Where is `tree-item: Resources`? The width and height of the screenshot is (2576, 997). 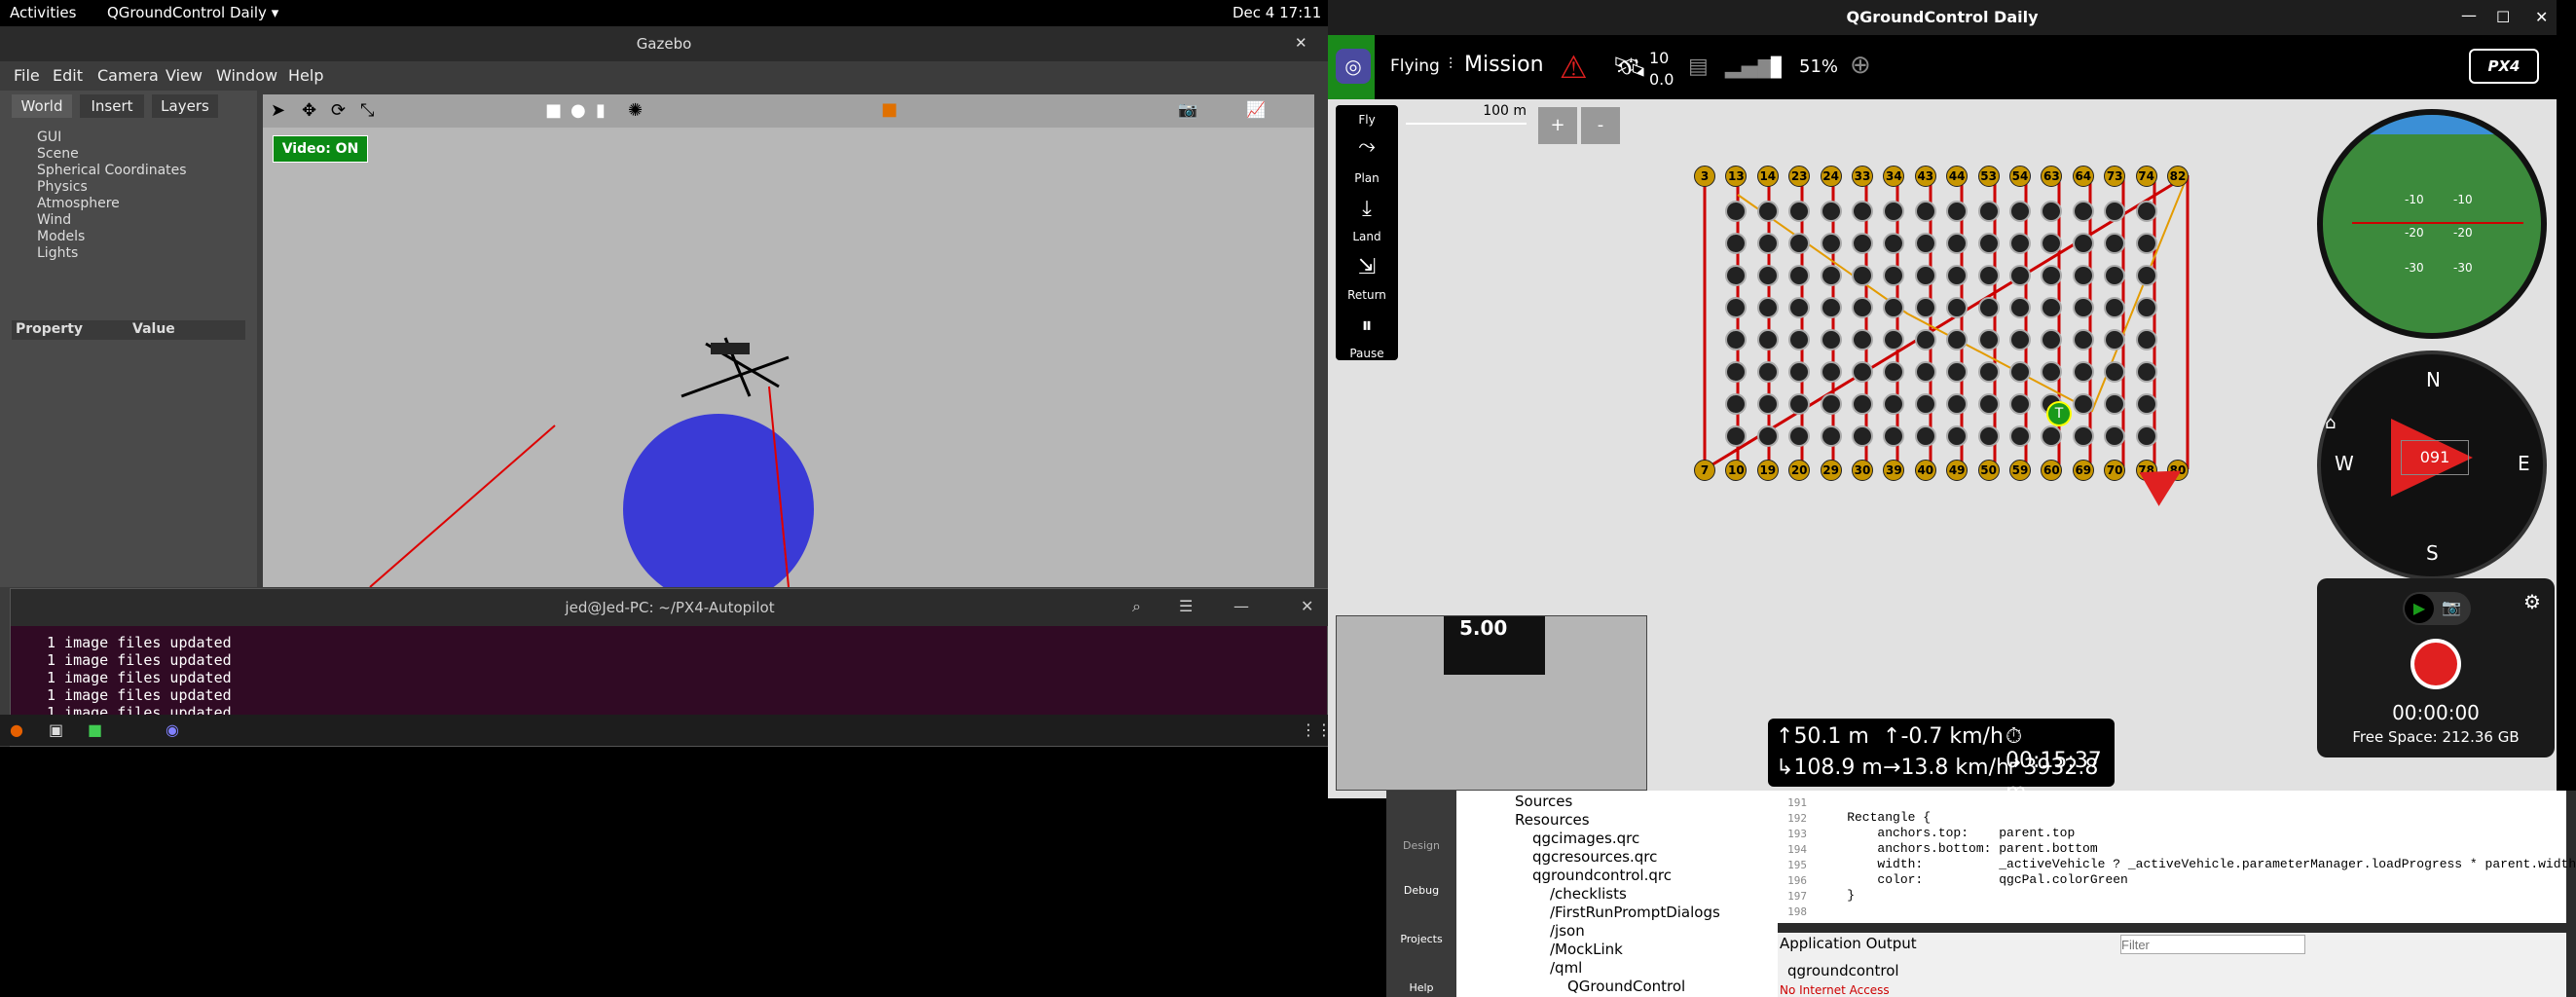
tree-item: Resources is located at coordinates (1552, 820).